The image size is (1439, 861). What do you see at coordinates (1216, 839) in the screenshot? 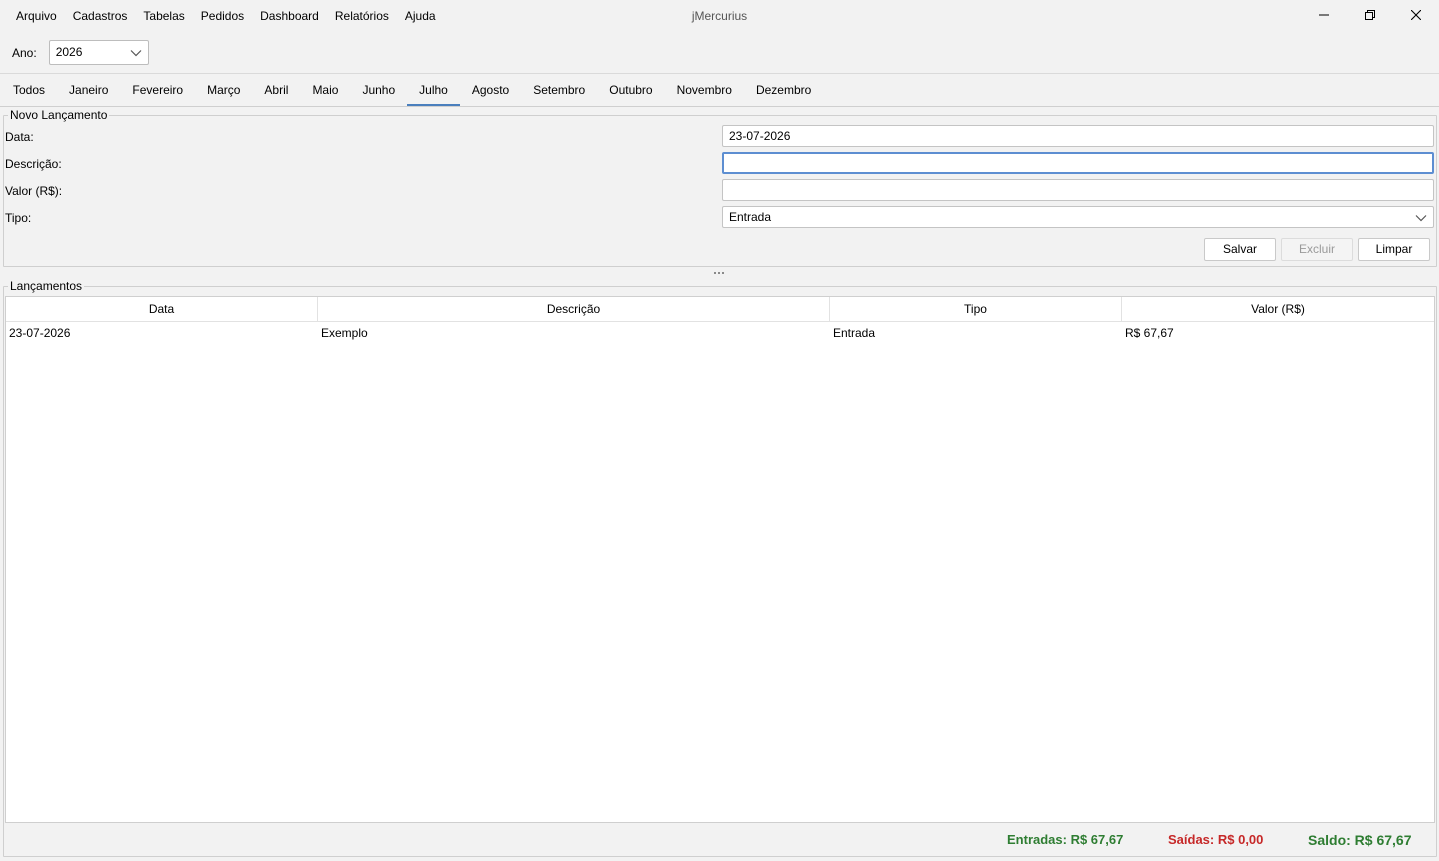
I see `total-expenses: Saídas: R$ 0,00` at bounding box center [1216, 839].